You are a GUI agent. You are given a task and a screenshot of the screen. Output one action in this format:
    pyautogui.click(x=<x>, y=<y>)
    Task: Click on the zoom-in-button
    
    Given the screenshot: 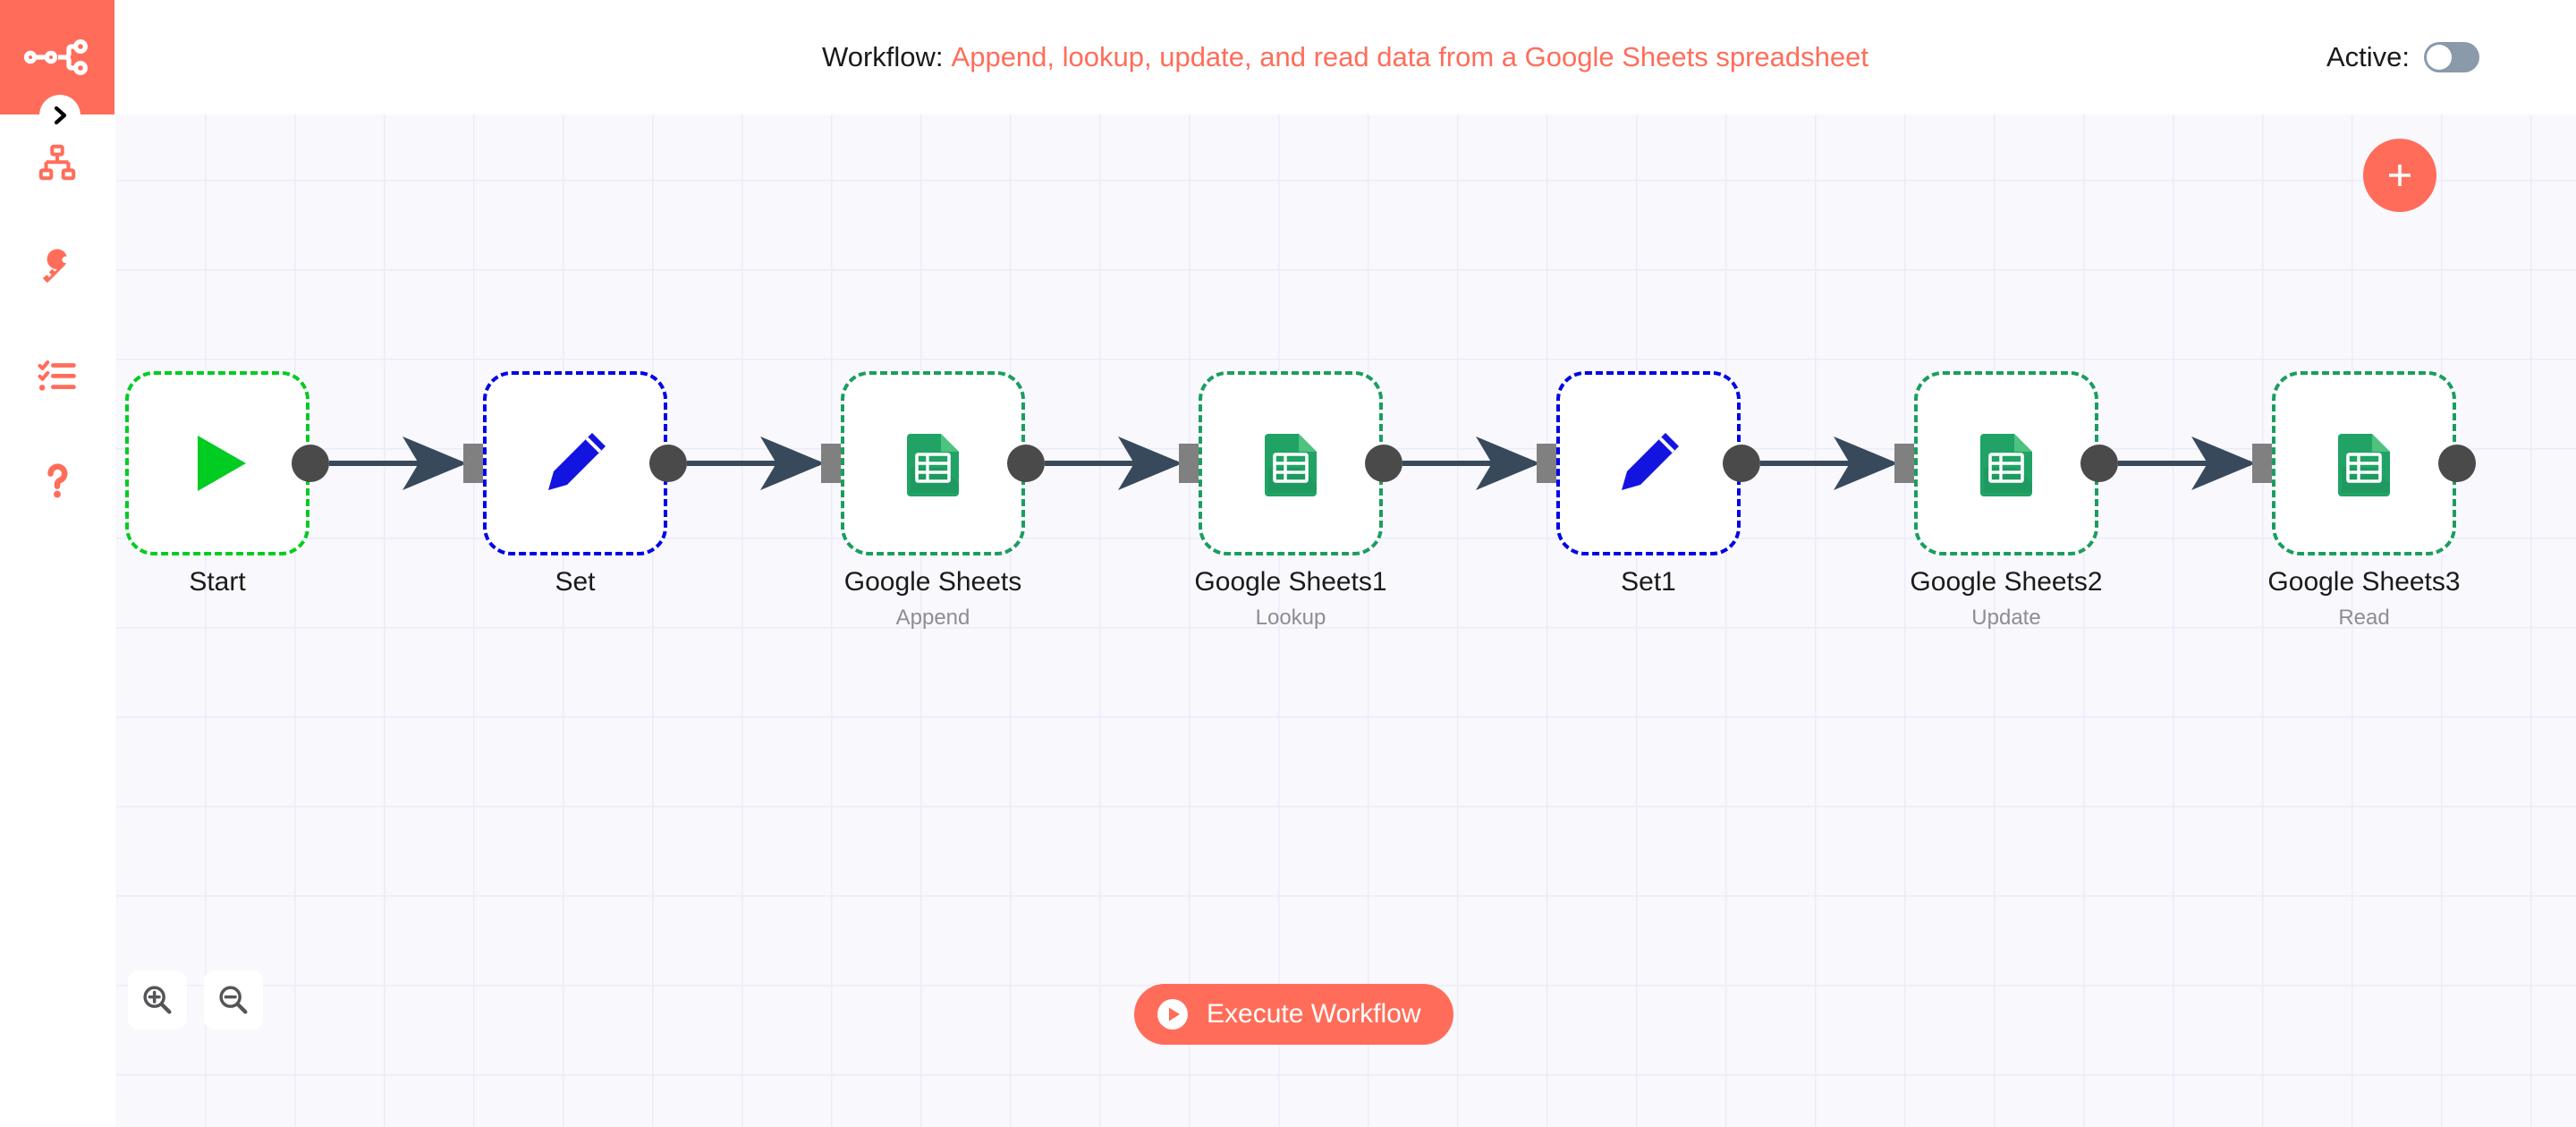 What is the action you would take?
    pyautogui.click(x=157, y=1000)
    